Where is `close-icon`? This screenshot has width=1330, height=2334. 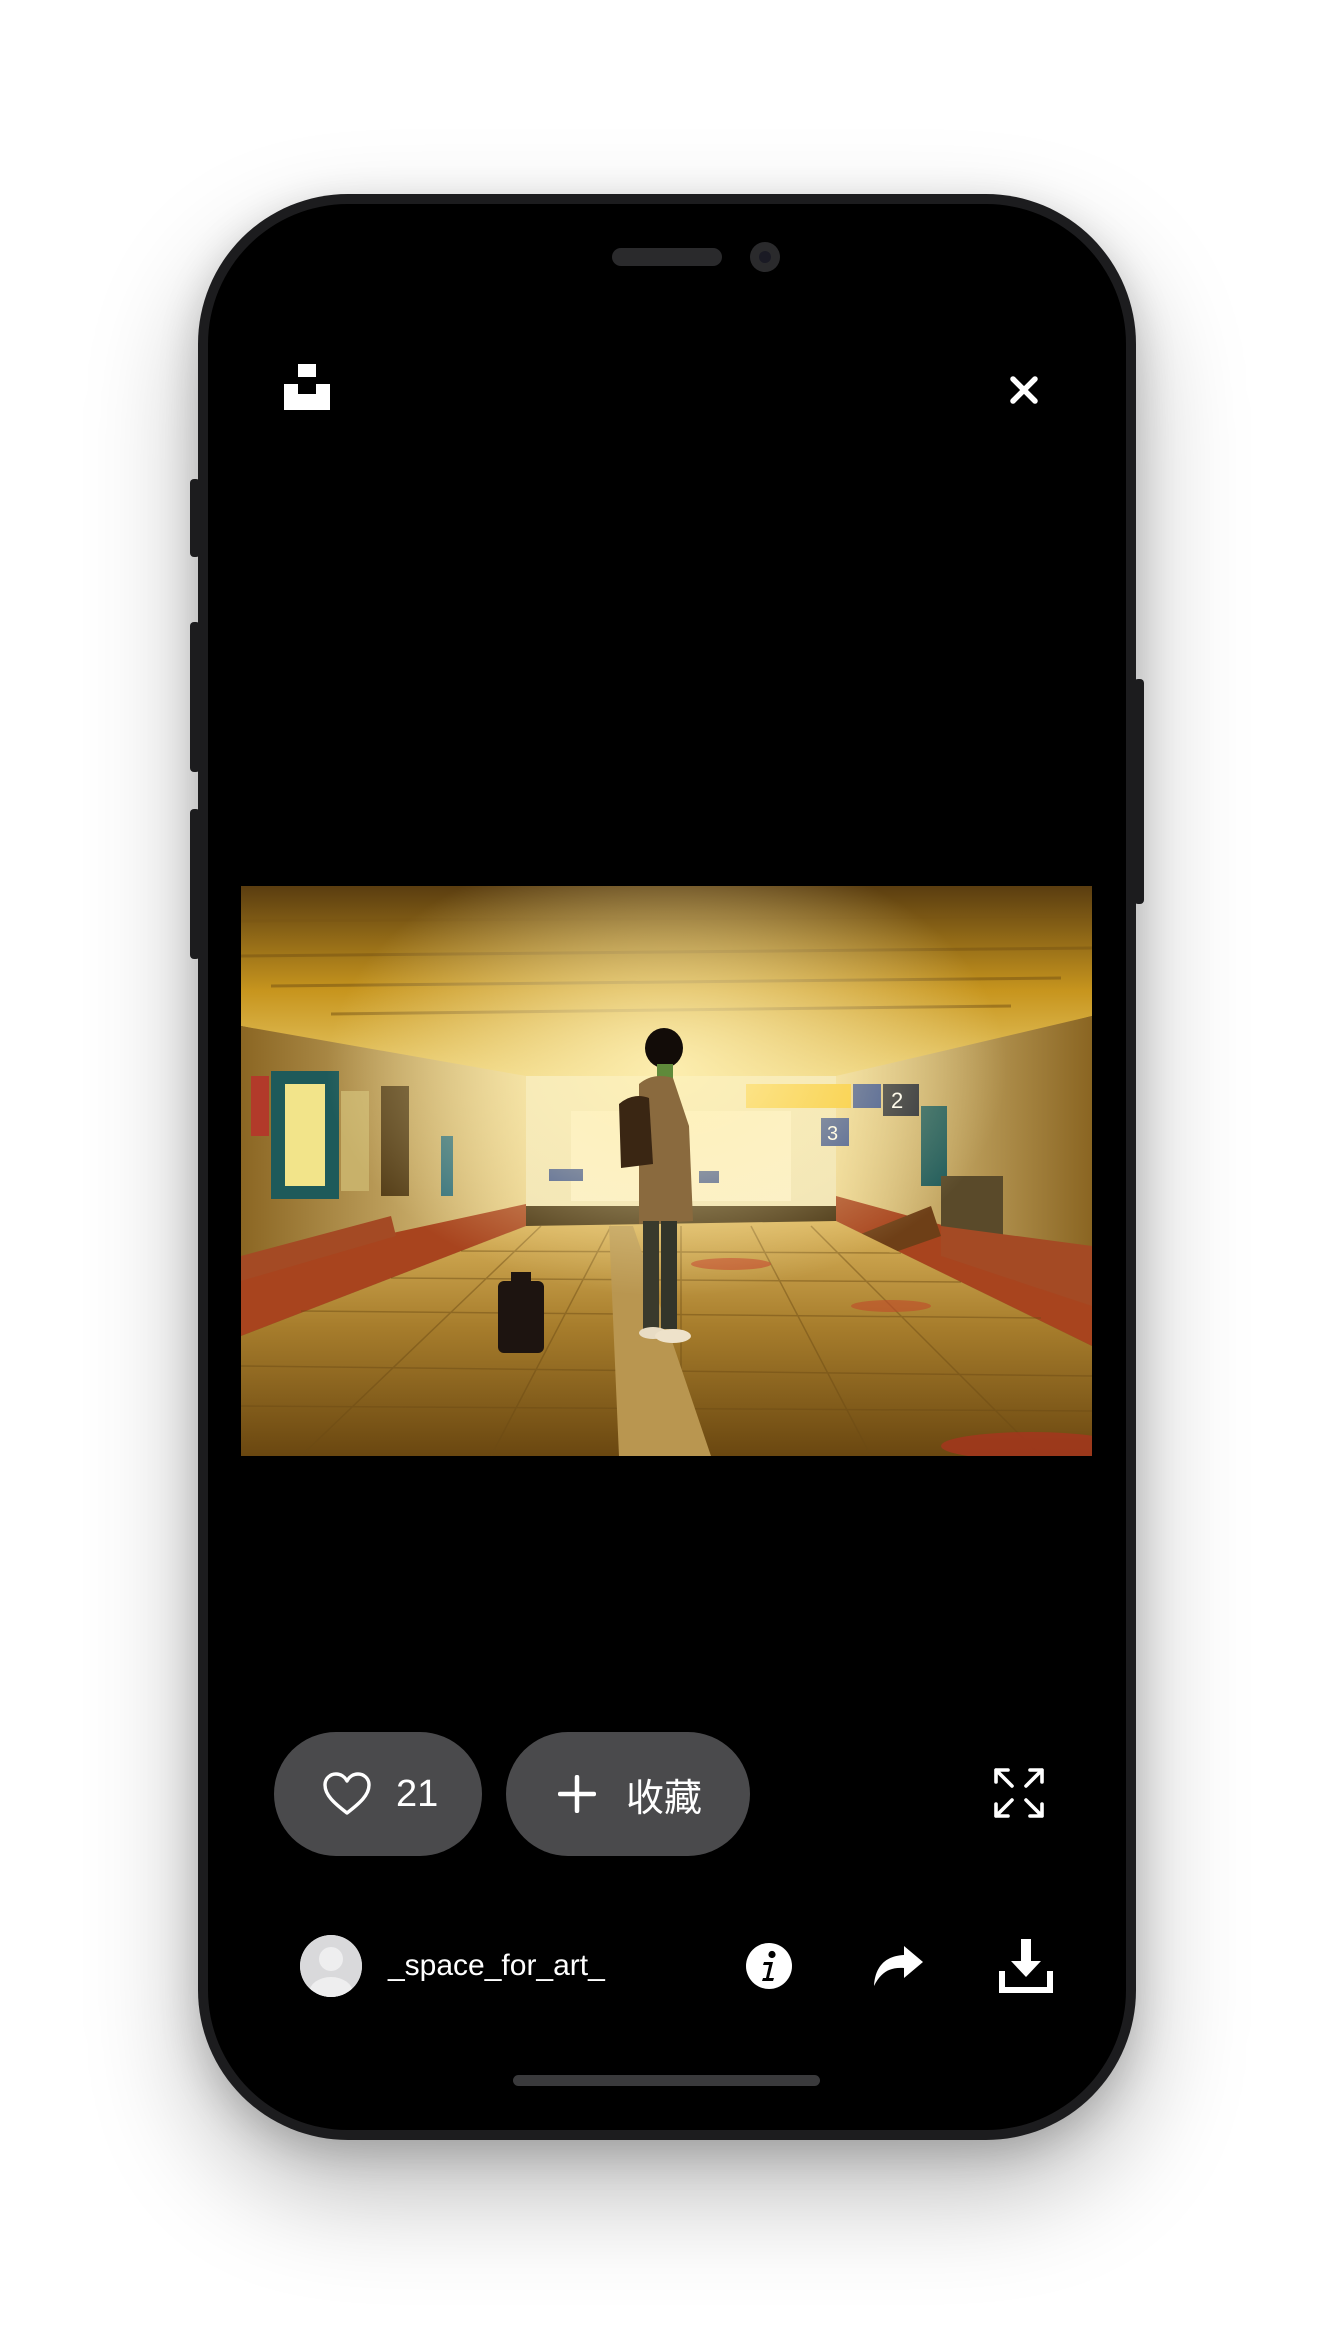
close-icon is located at coordinates (1024, 390).